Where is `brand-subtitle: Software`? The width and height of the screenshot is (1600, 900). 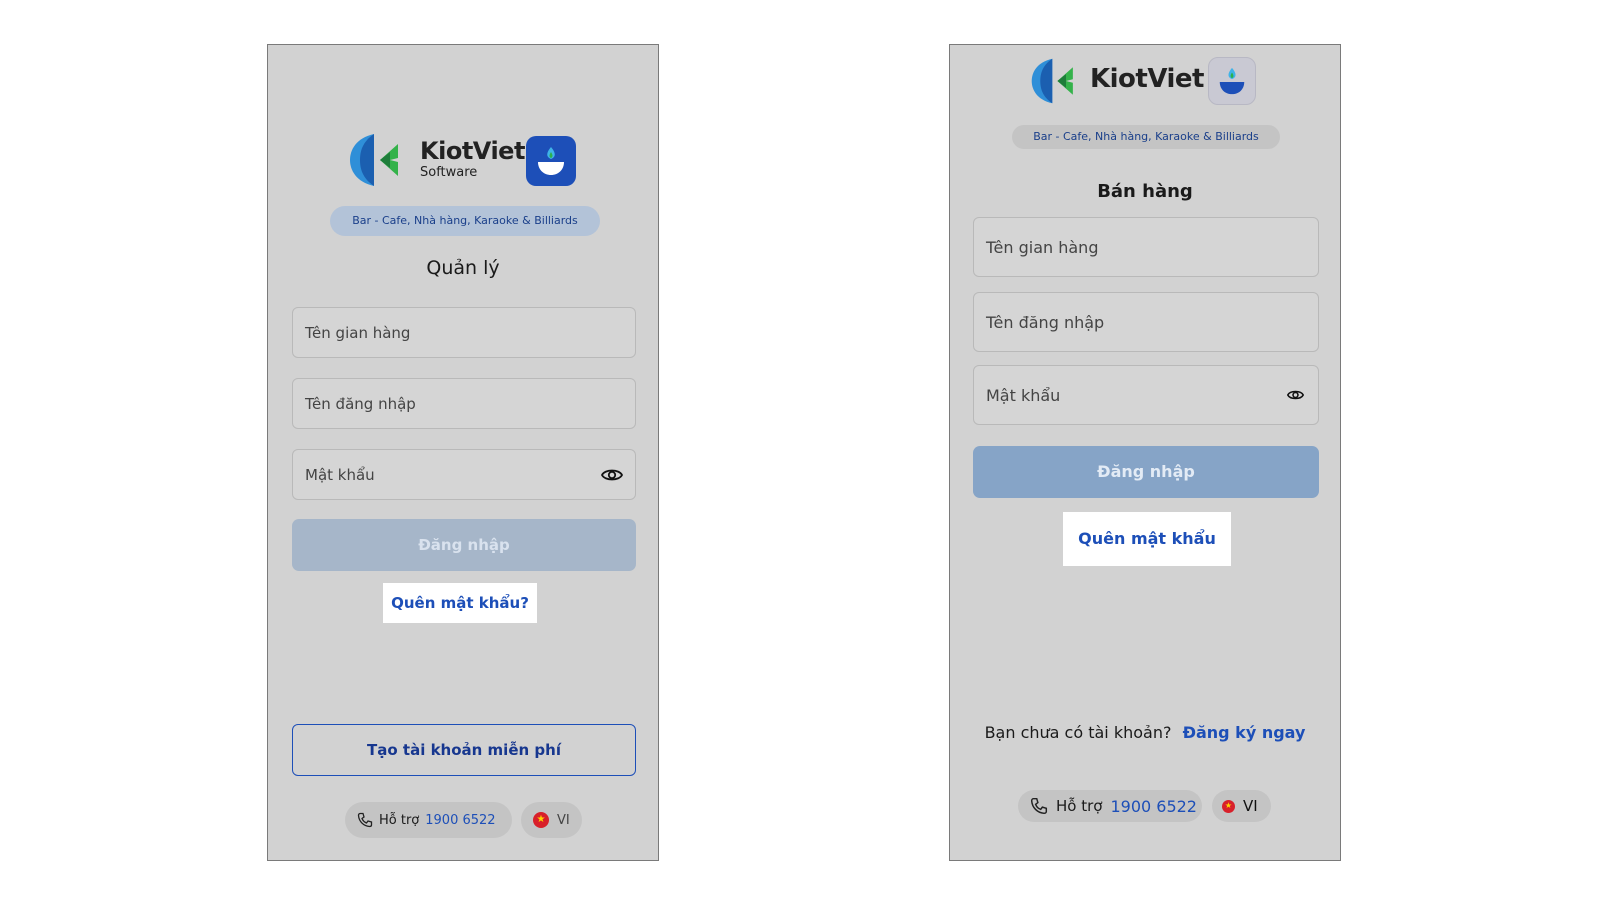
brand-subtitle: Software is located at coordinates (449, 172).